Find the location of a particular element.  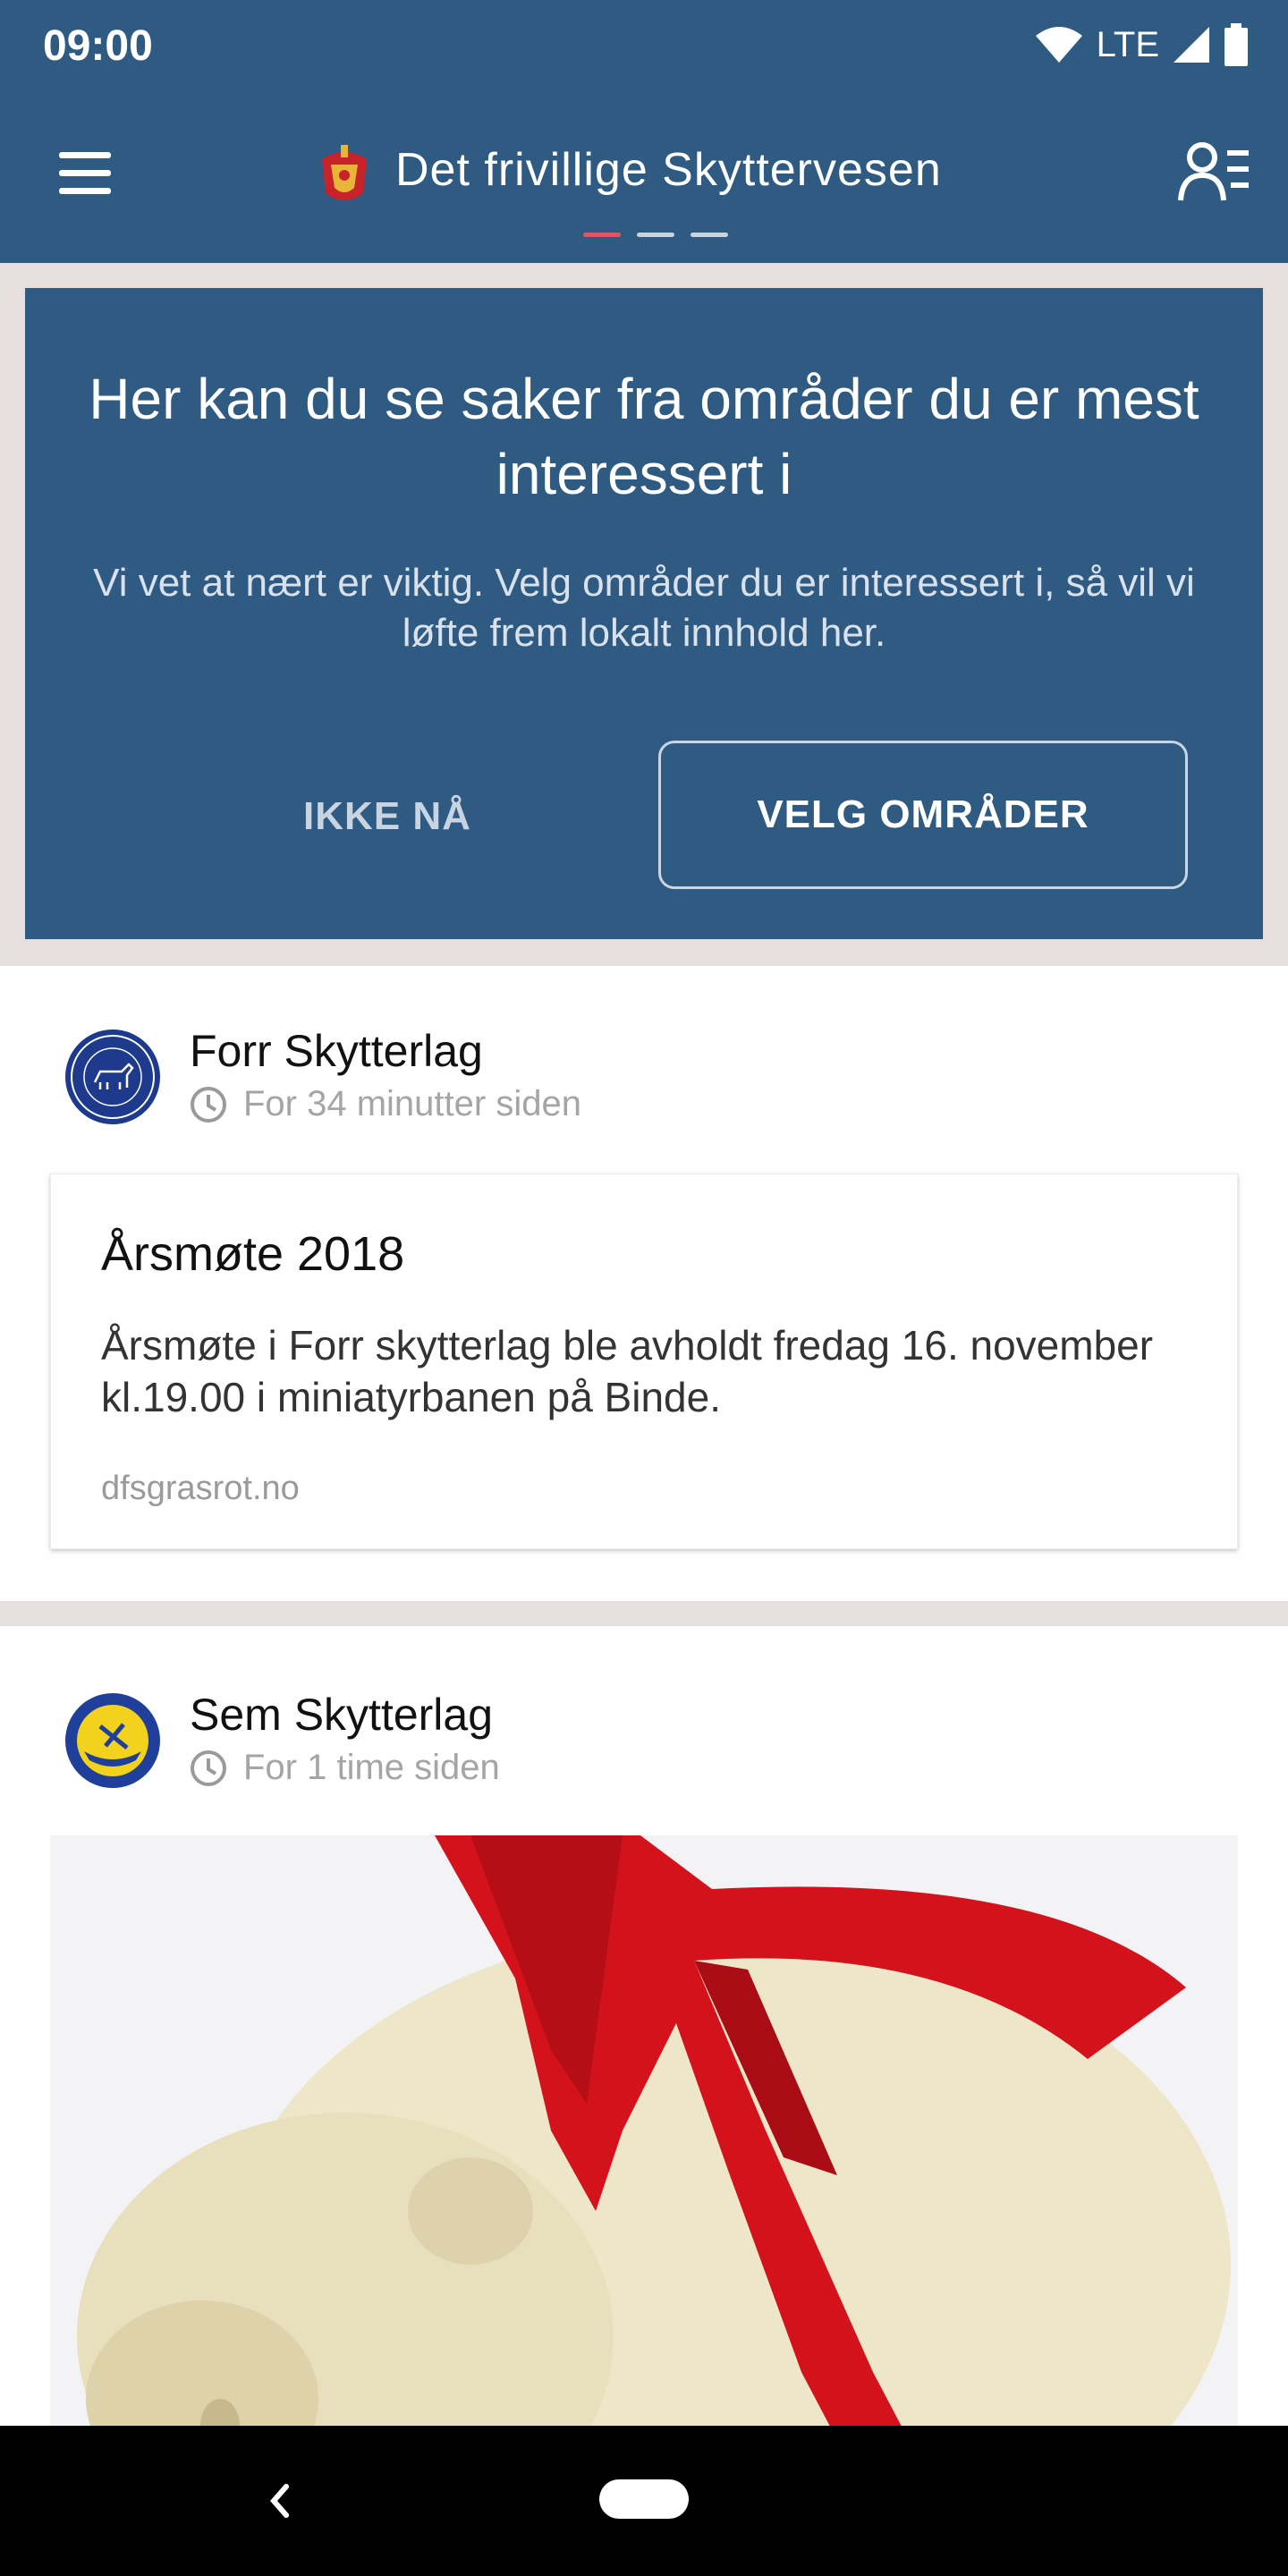

wifi-icon is located at coordinates (1058, 45).